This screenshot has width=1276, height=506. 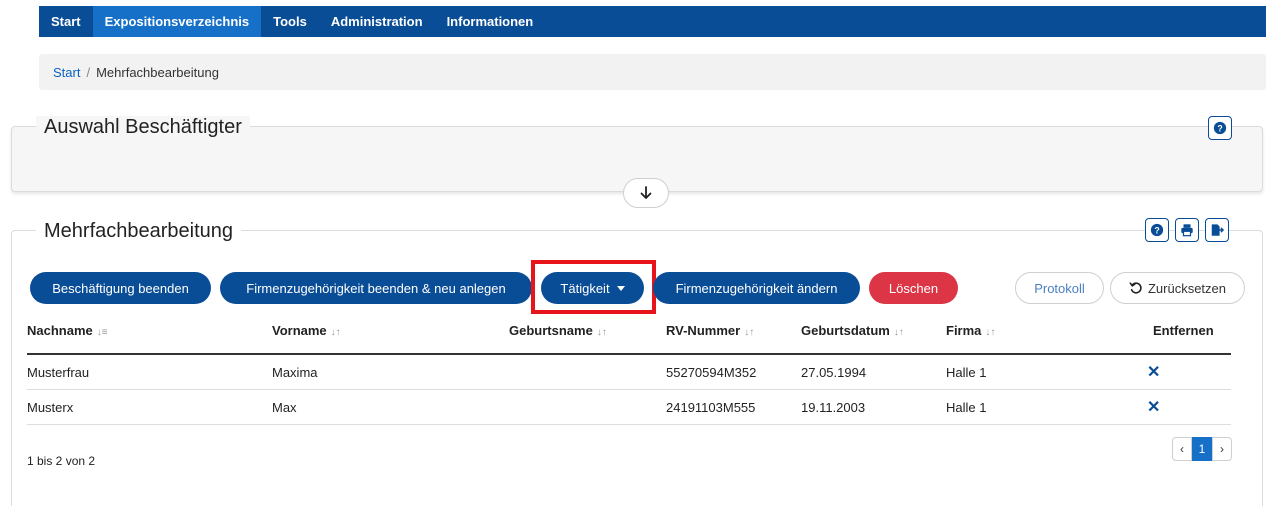 I want to click on cell-firstname: Max, so click(x=284, y=407).